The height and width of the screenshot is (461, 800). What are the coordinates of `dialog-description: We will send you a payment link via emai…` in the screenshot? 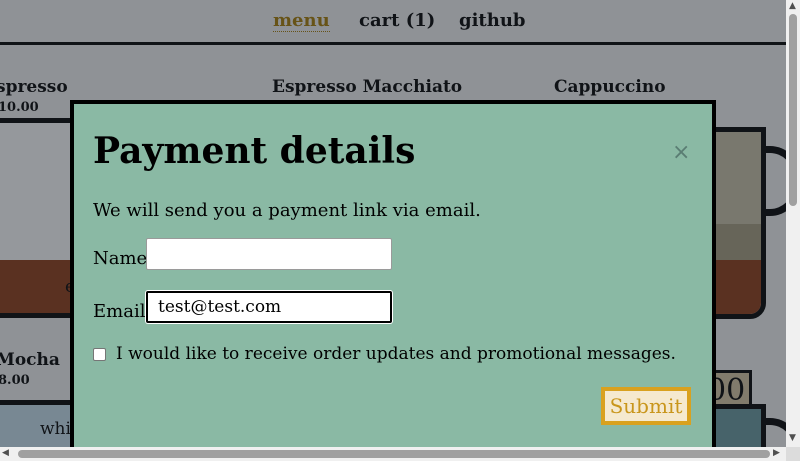 It's located at (287, 210).